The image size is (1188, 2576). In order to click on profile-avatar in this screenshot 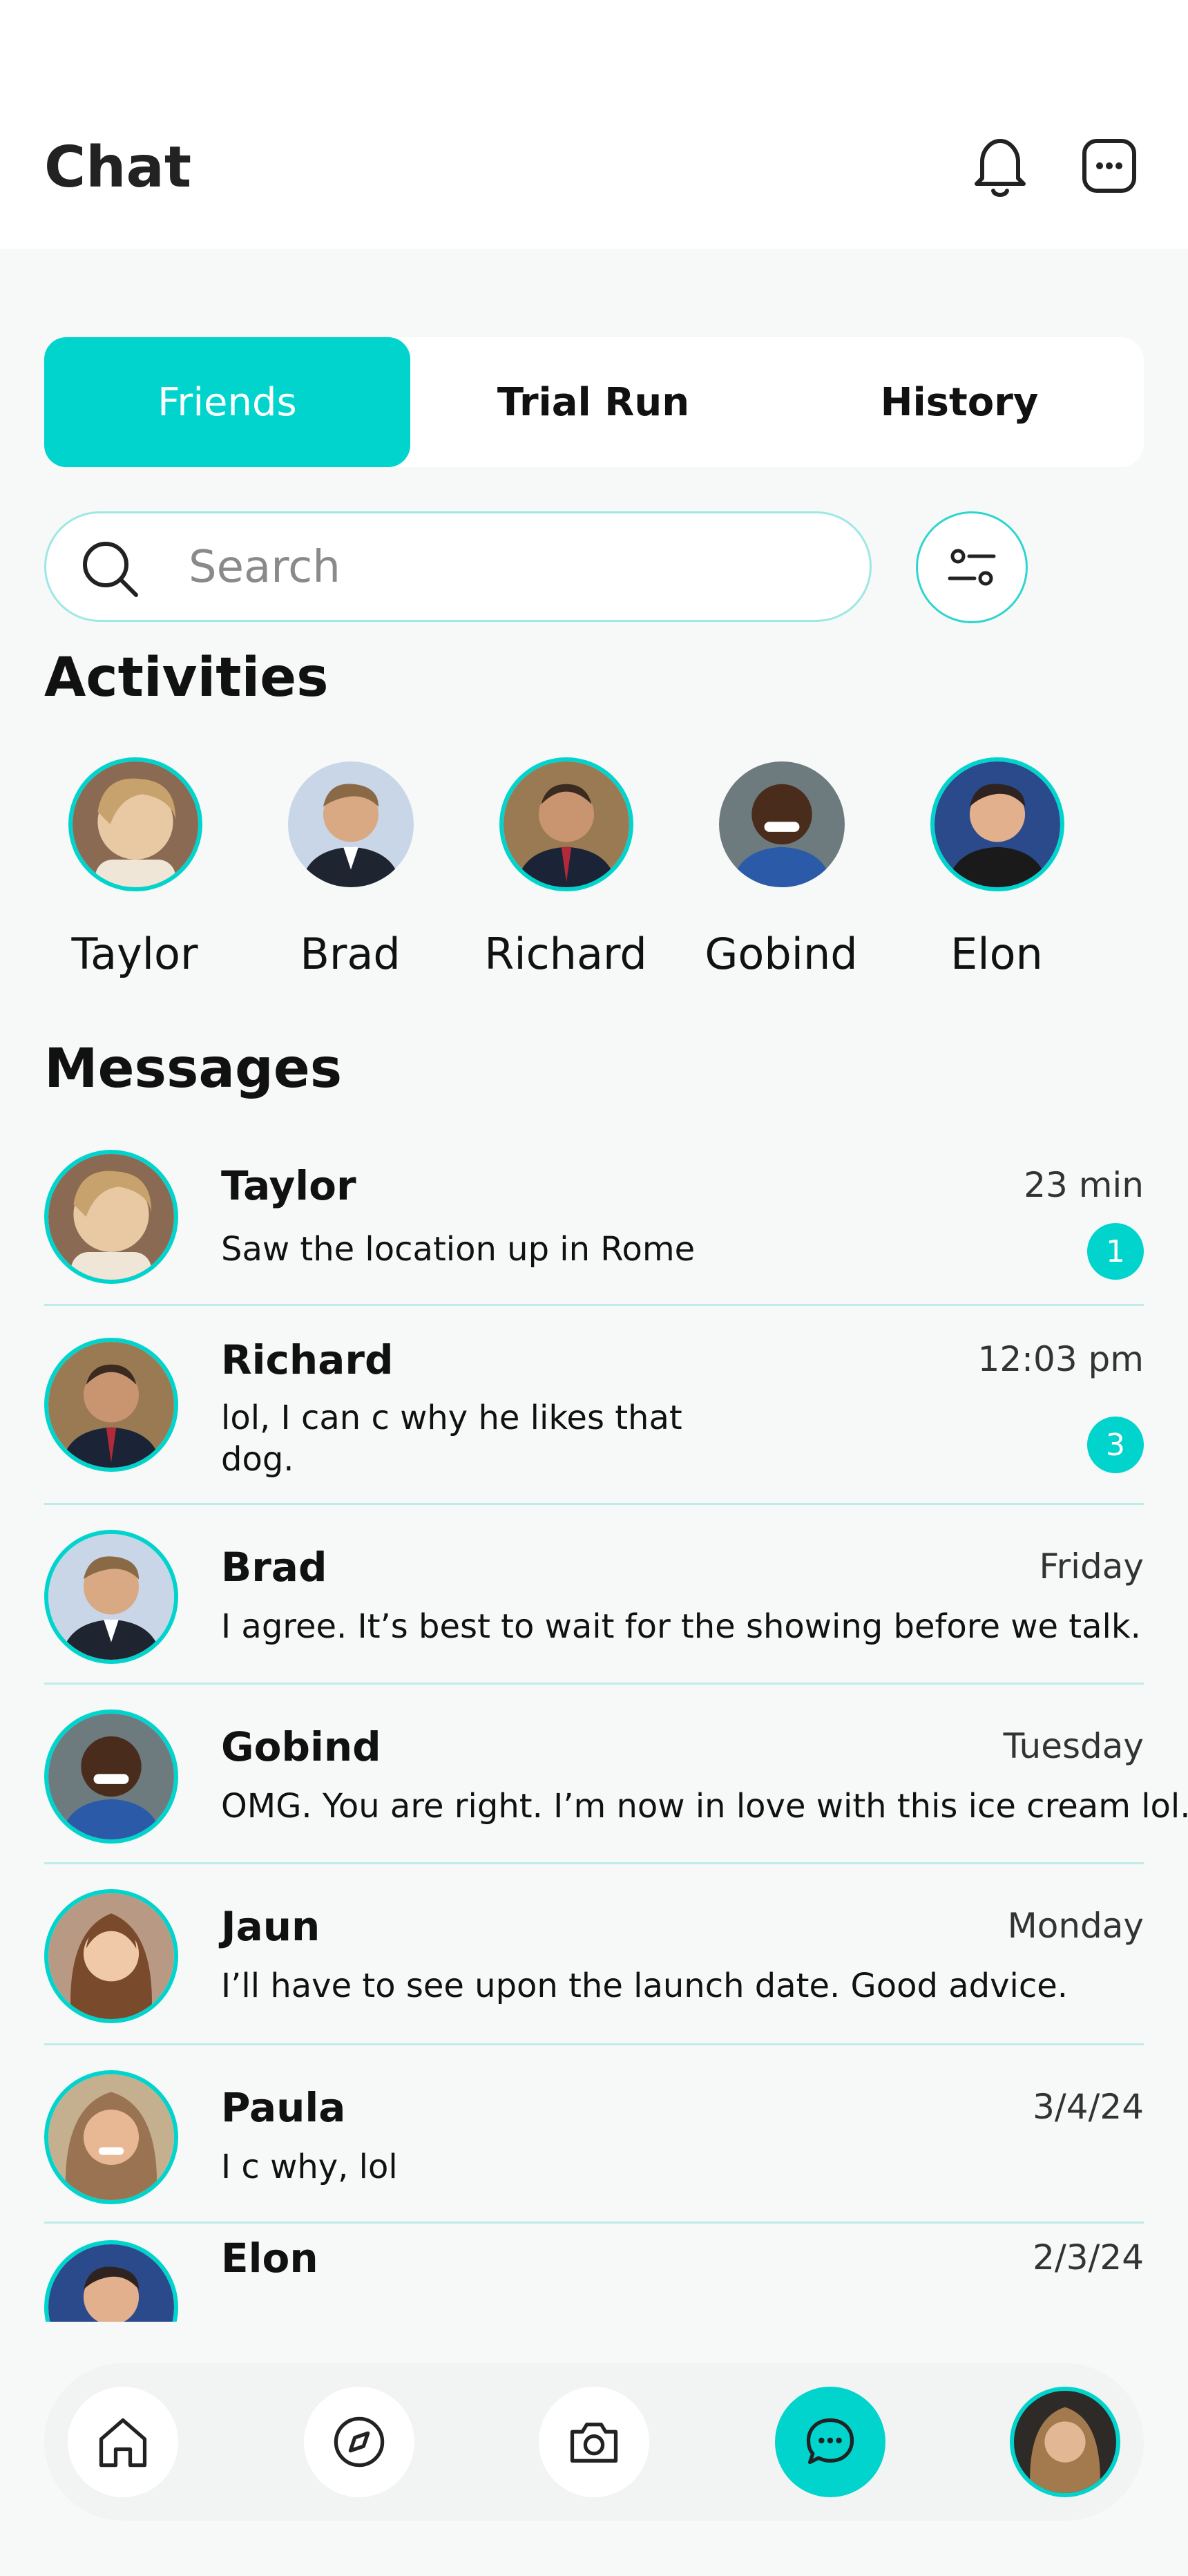, I will do `click(1065, 2442)`.